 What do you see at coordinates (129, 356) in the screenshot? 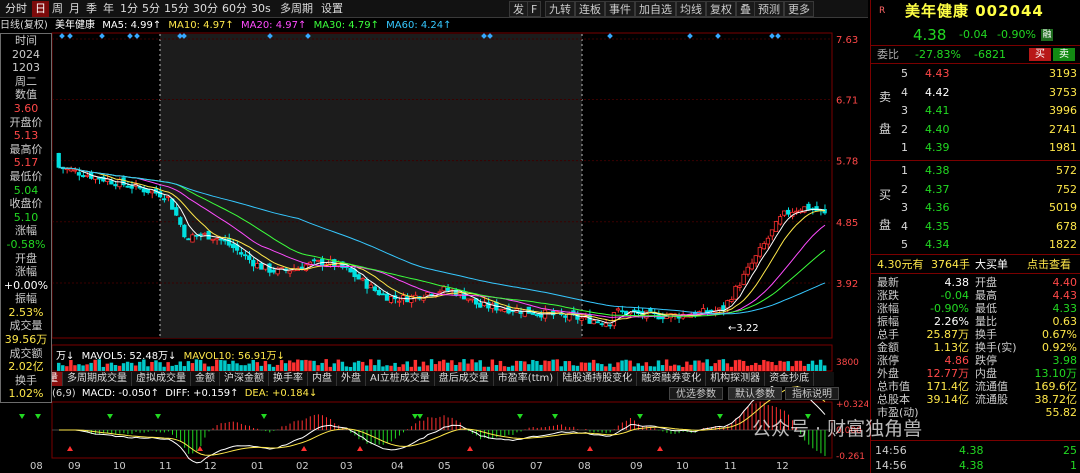
I see `mavol5: MAVOL5: 52.48万↓` at bounding box center [129, 356].